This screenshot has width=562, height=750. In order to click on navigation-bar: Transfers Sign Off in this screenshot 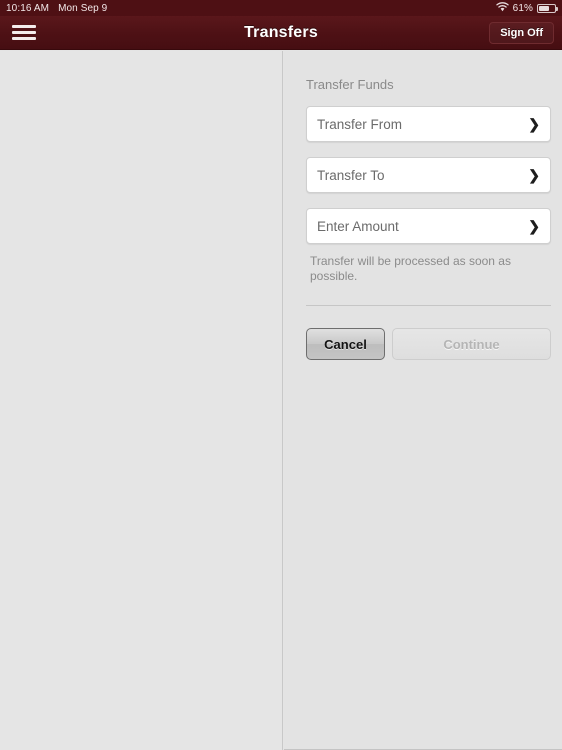, I will do `click(281, 33)`.